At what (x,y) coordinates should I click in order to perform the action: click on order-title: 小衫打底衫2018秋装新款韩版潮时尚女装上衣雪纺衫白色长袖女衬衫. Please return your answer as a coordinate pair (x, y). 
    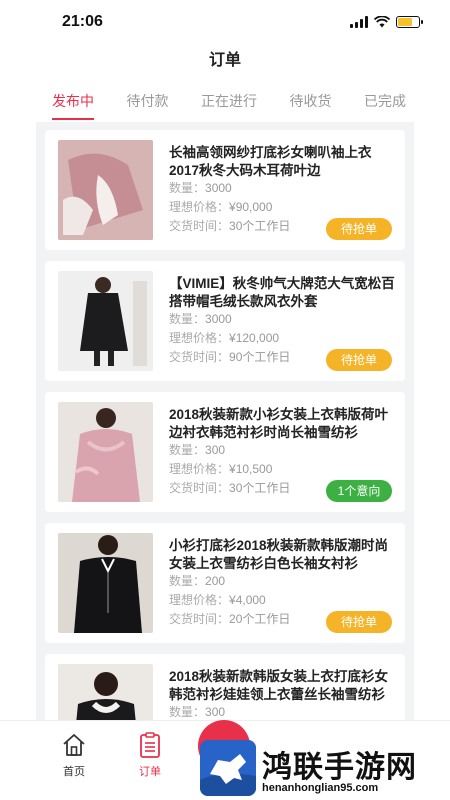
    Looking at the image, I should click on (279, 554).